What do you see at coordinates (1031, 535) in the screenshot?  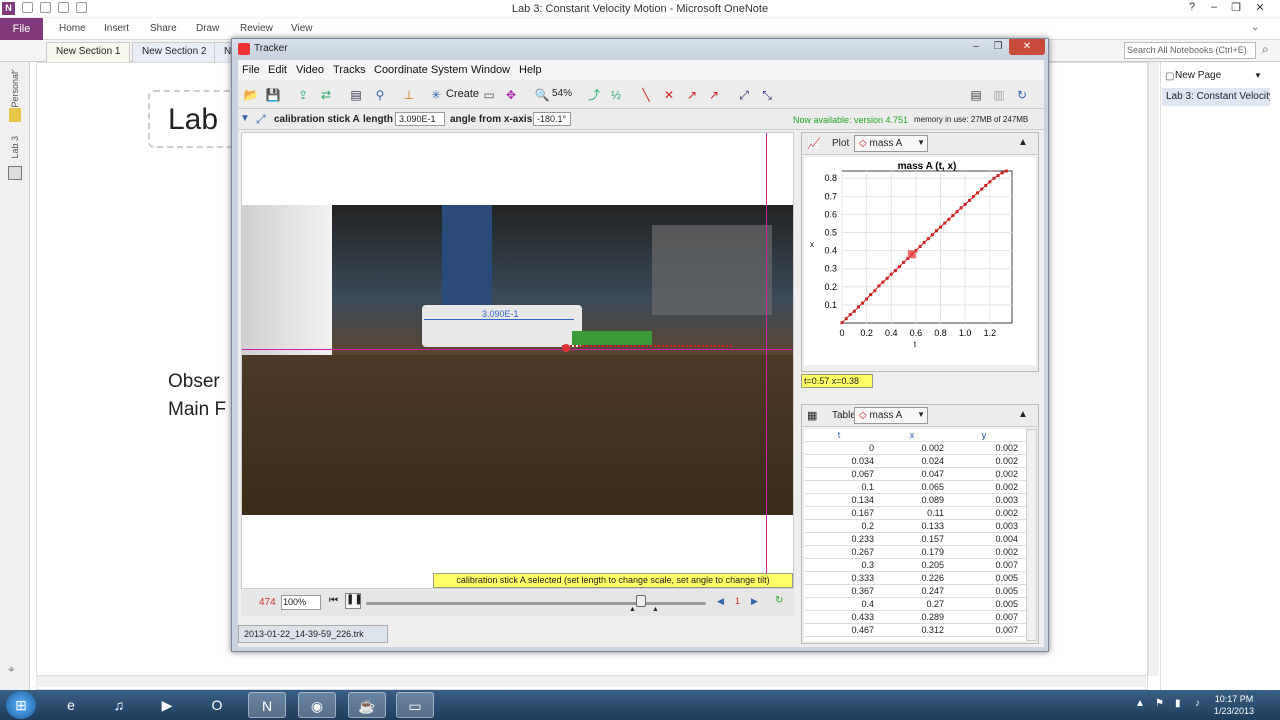 I see `table-scrollbar` at bounding box center [1031, 535].